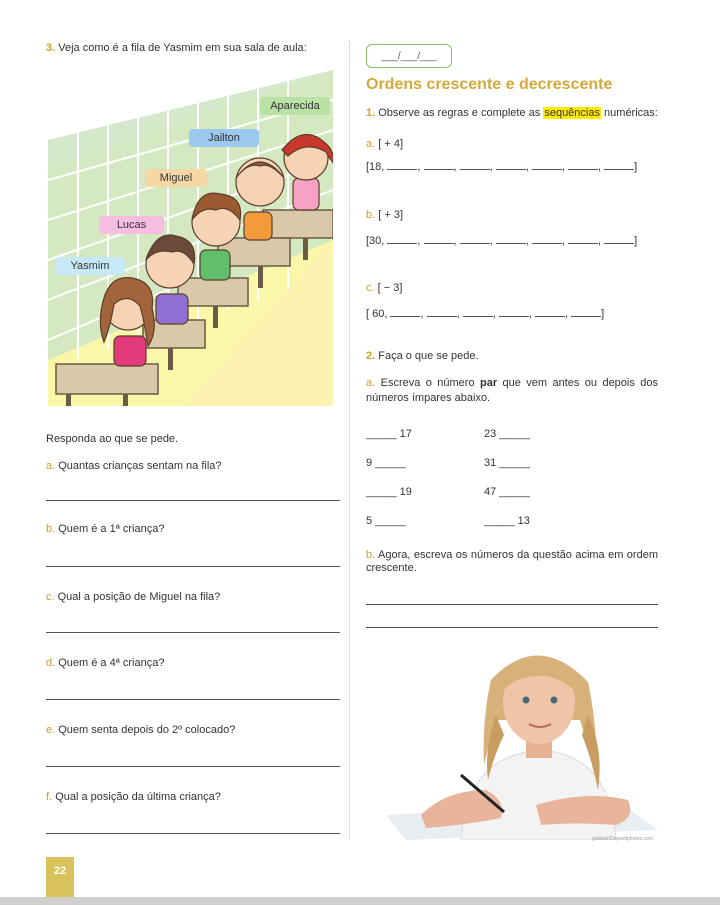  What do you see at coordinates (507, 492) in the screenshot?
I see `pair-right-3: 47 _____` at bounding box center [507, 492].